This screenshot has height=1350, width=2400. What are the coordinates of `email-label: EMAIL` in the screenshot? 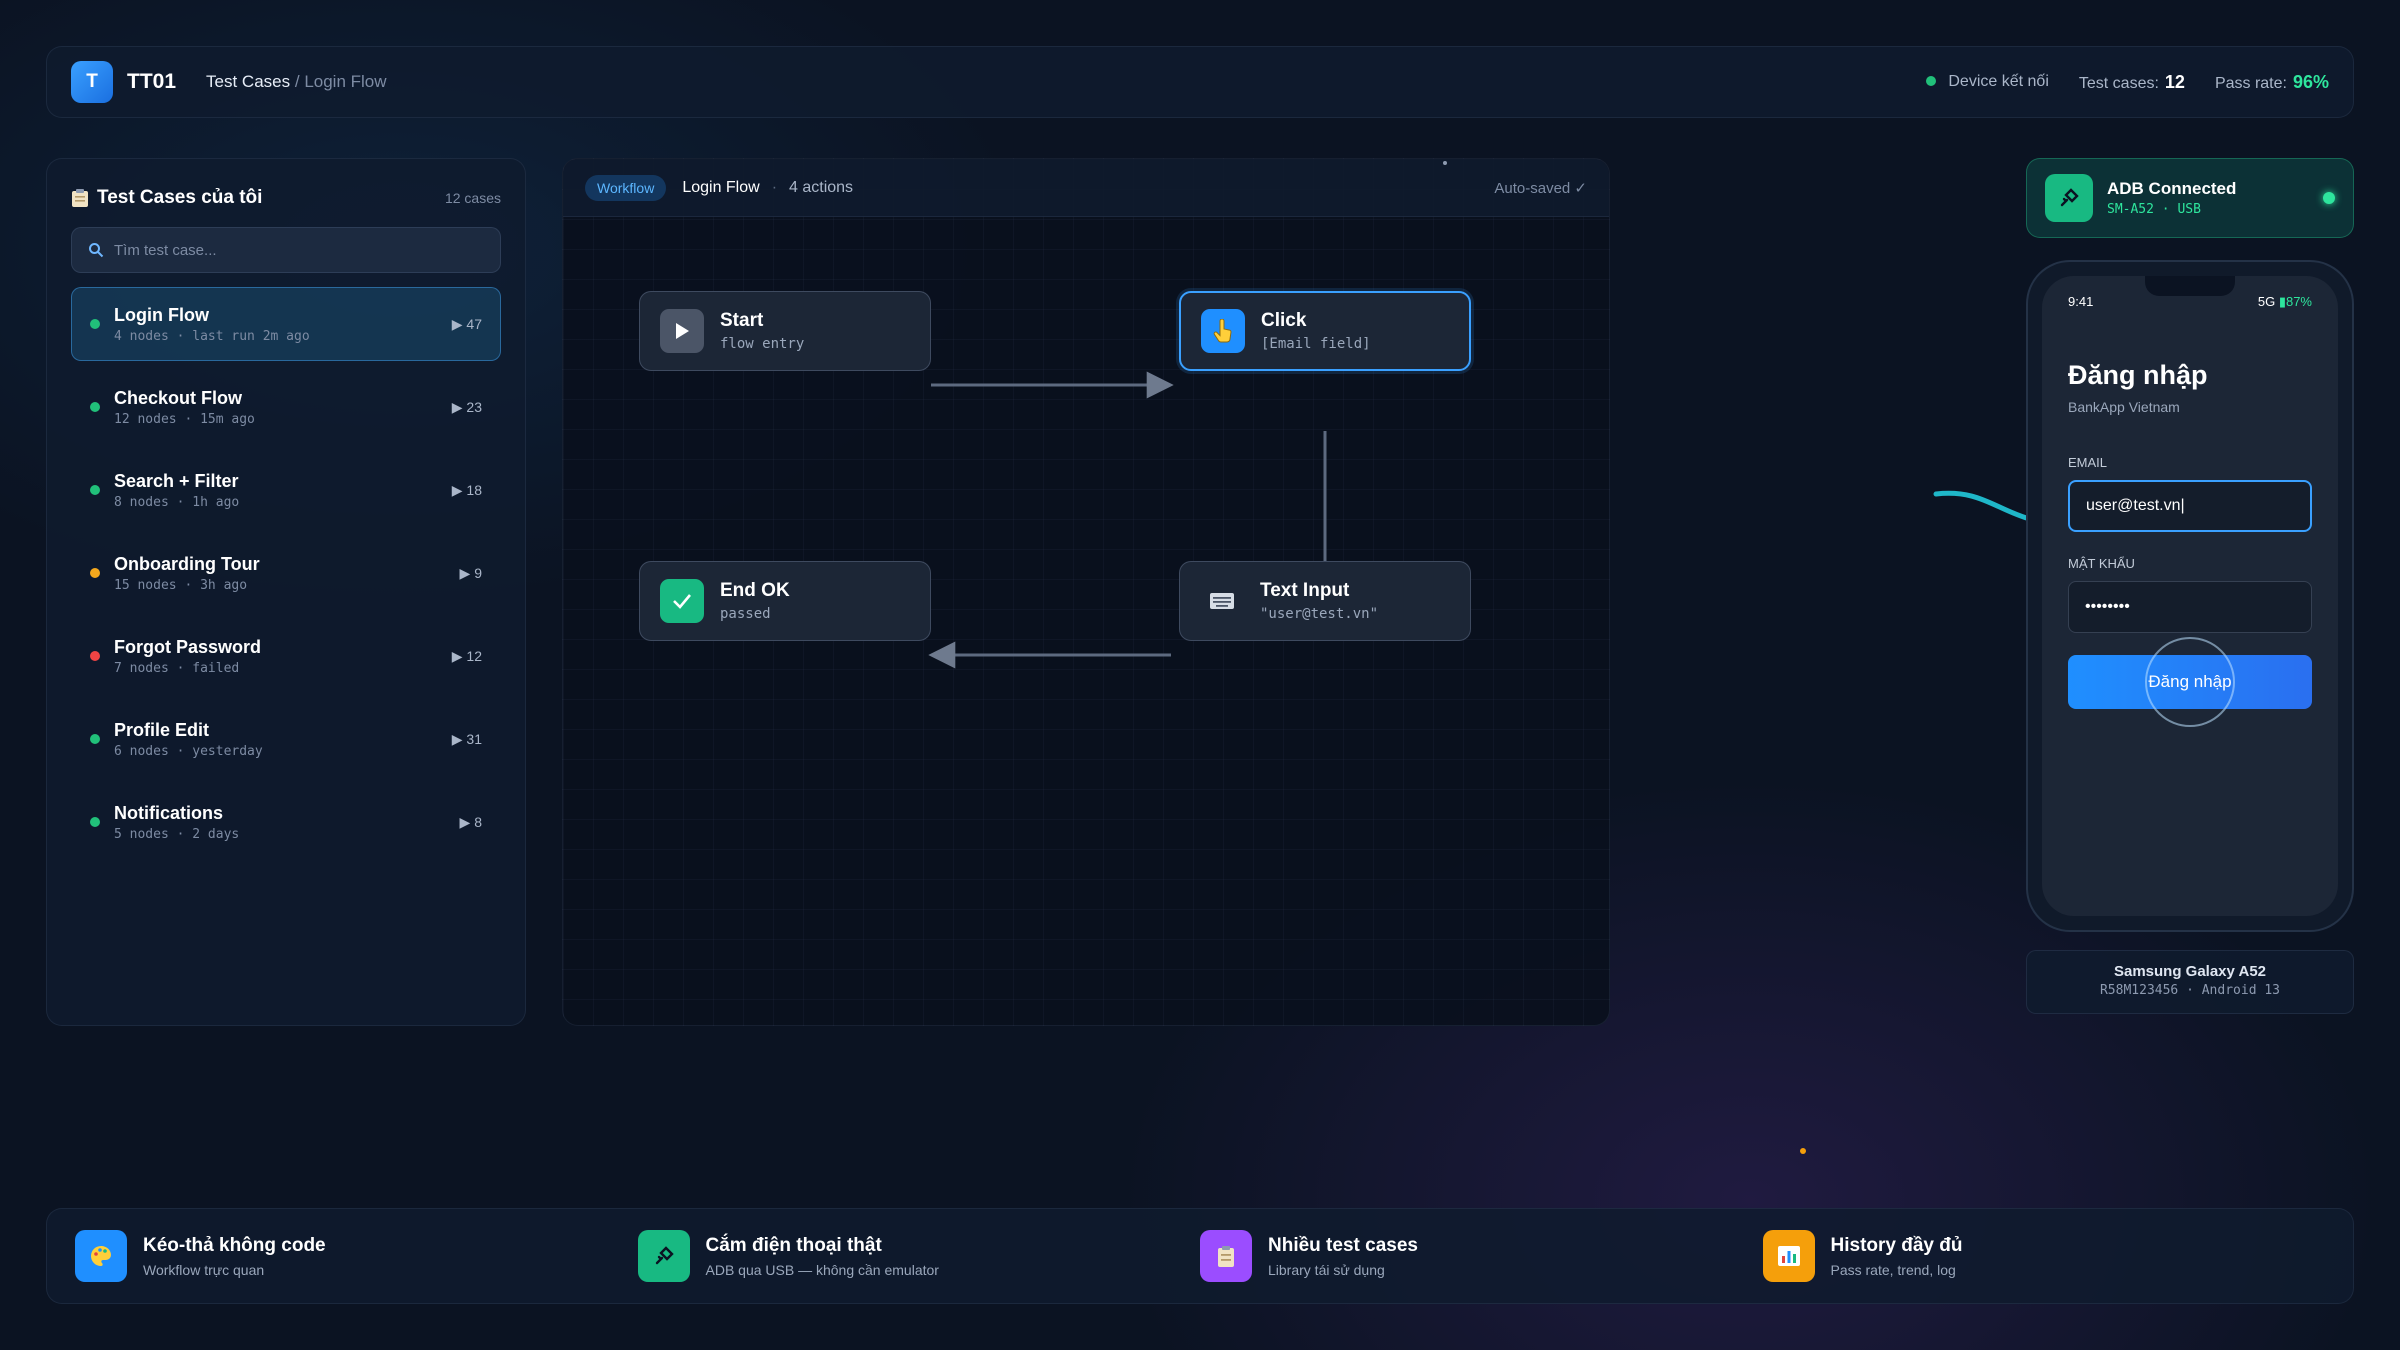 It's located at (2088, 462).